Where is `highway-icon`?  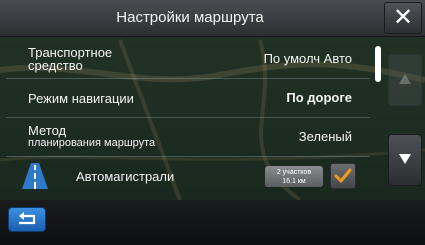 highway-icon is located at coordinates (35, 176).